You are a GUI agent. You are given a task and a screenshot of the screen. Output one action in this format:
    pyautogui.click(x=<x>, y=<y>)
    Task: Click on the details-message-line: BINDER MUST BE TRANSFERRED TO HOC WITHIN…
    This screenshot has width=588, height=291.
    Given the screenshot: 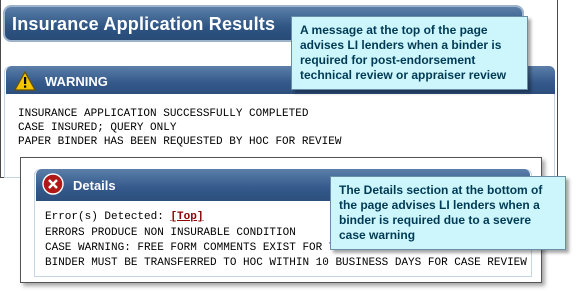 What is the action you would take?
    pyautogui.click(x=286, y=263)
    